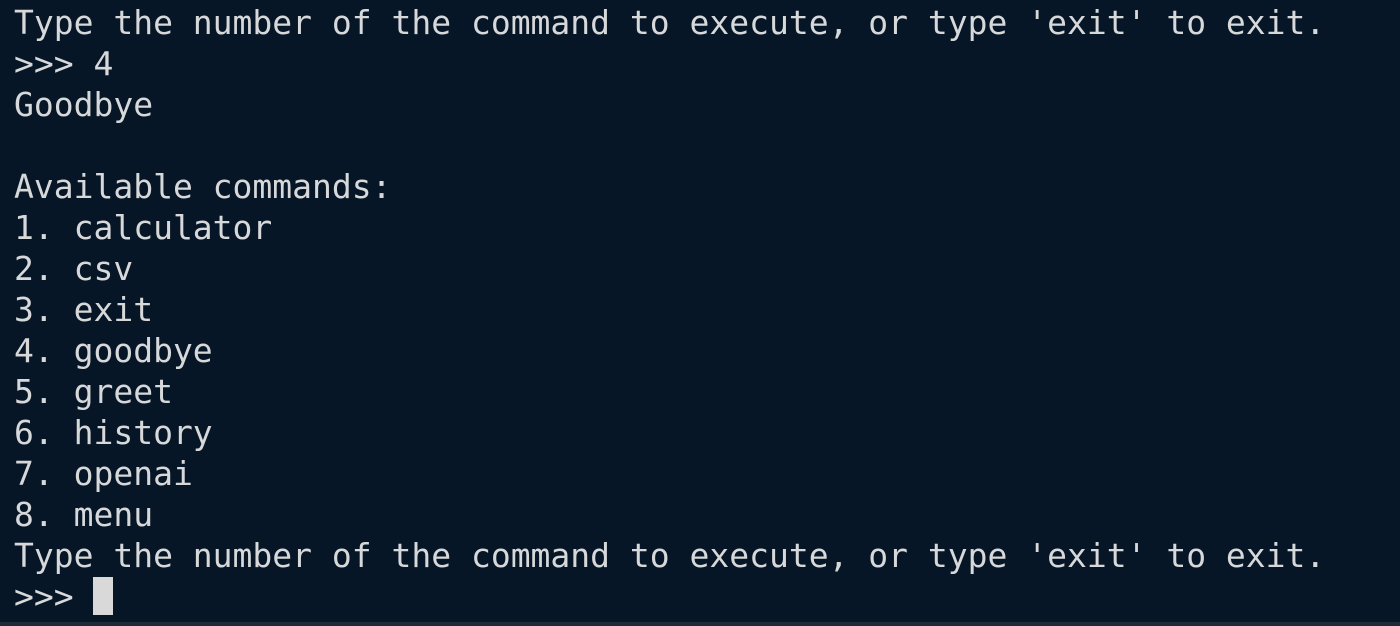  Describe the element at coordinates (203, 186) in the screenshot. I see `available-commands-heading: Available commands:` at that location.